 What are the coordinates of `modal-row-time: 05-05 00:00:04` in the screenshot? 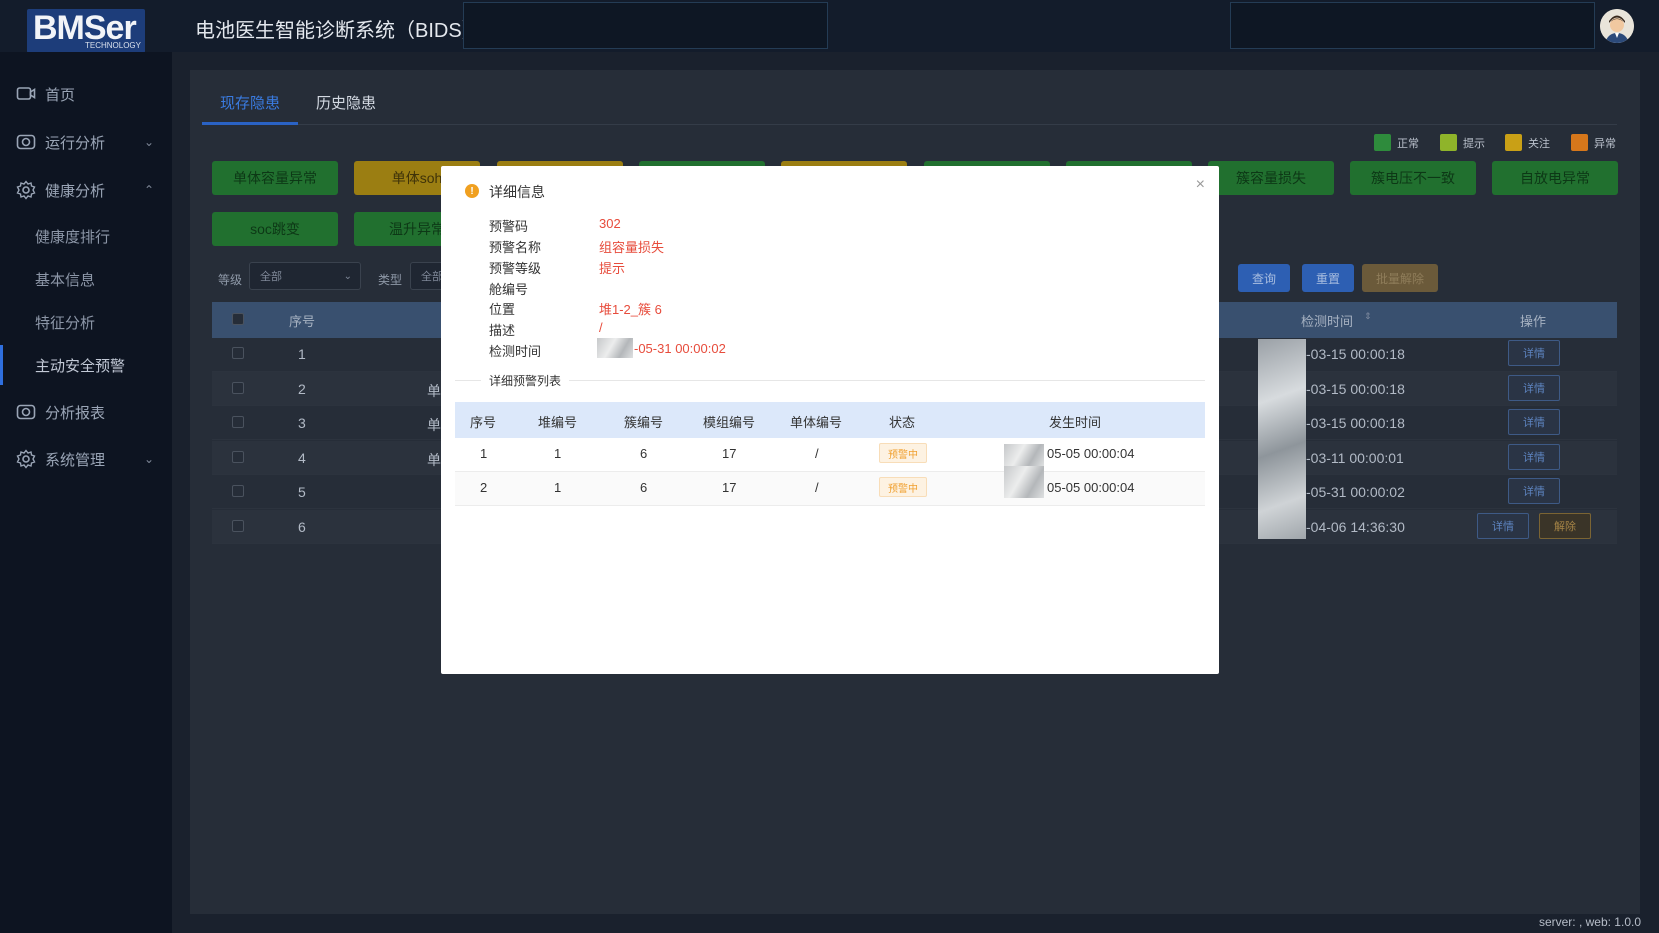 It's located at (1091, 487).